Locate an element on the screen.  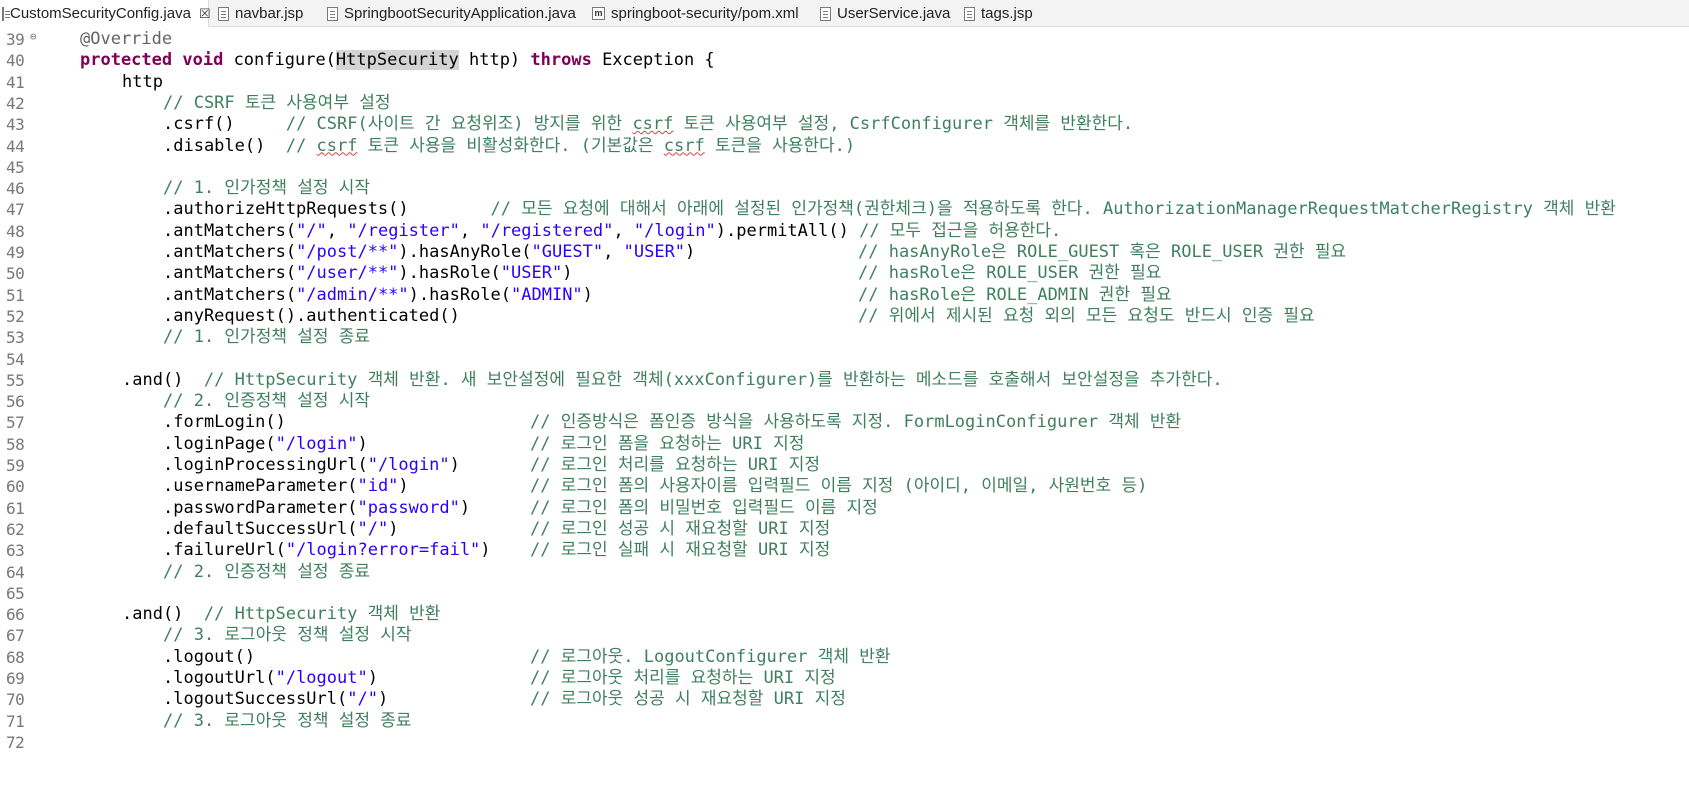
code-text: // CSRF 토큰 사용여부 설정 is located at coordinates (277, 102).